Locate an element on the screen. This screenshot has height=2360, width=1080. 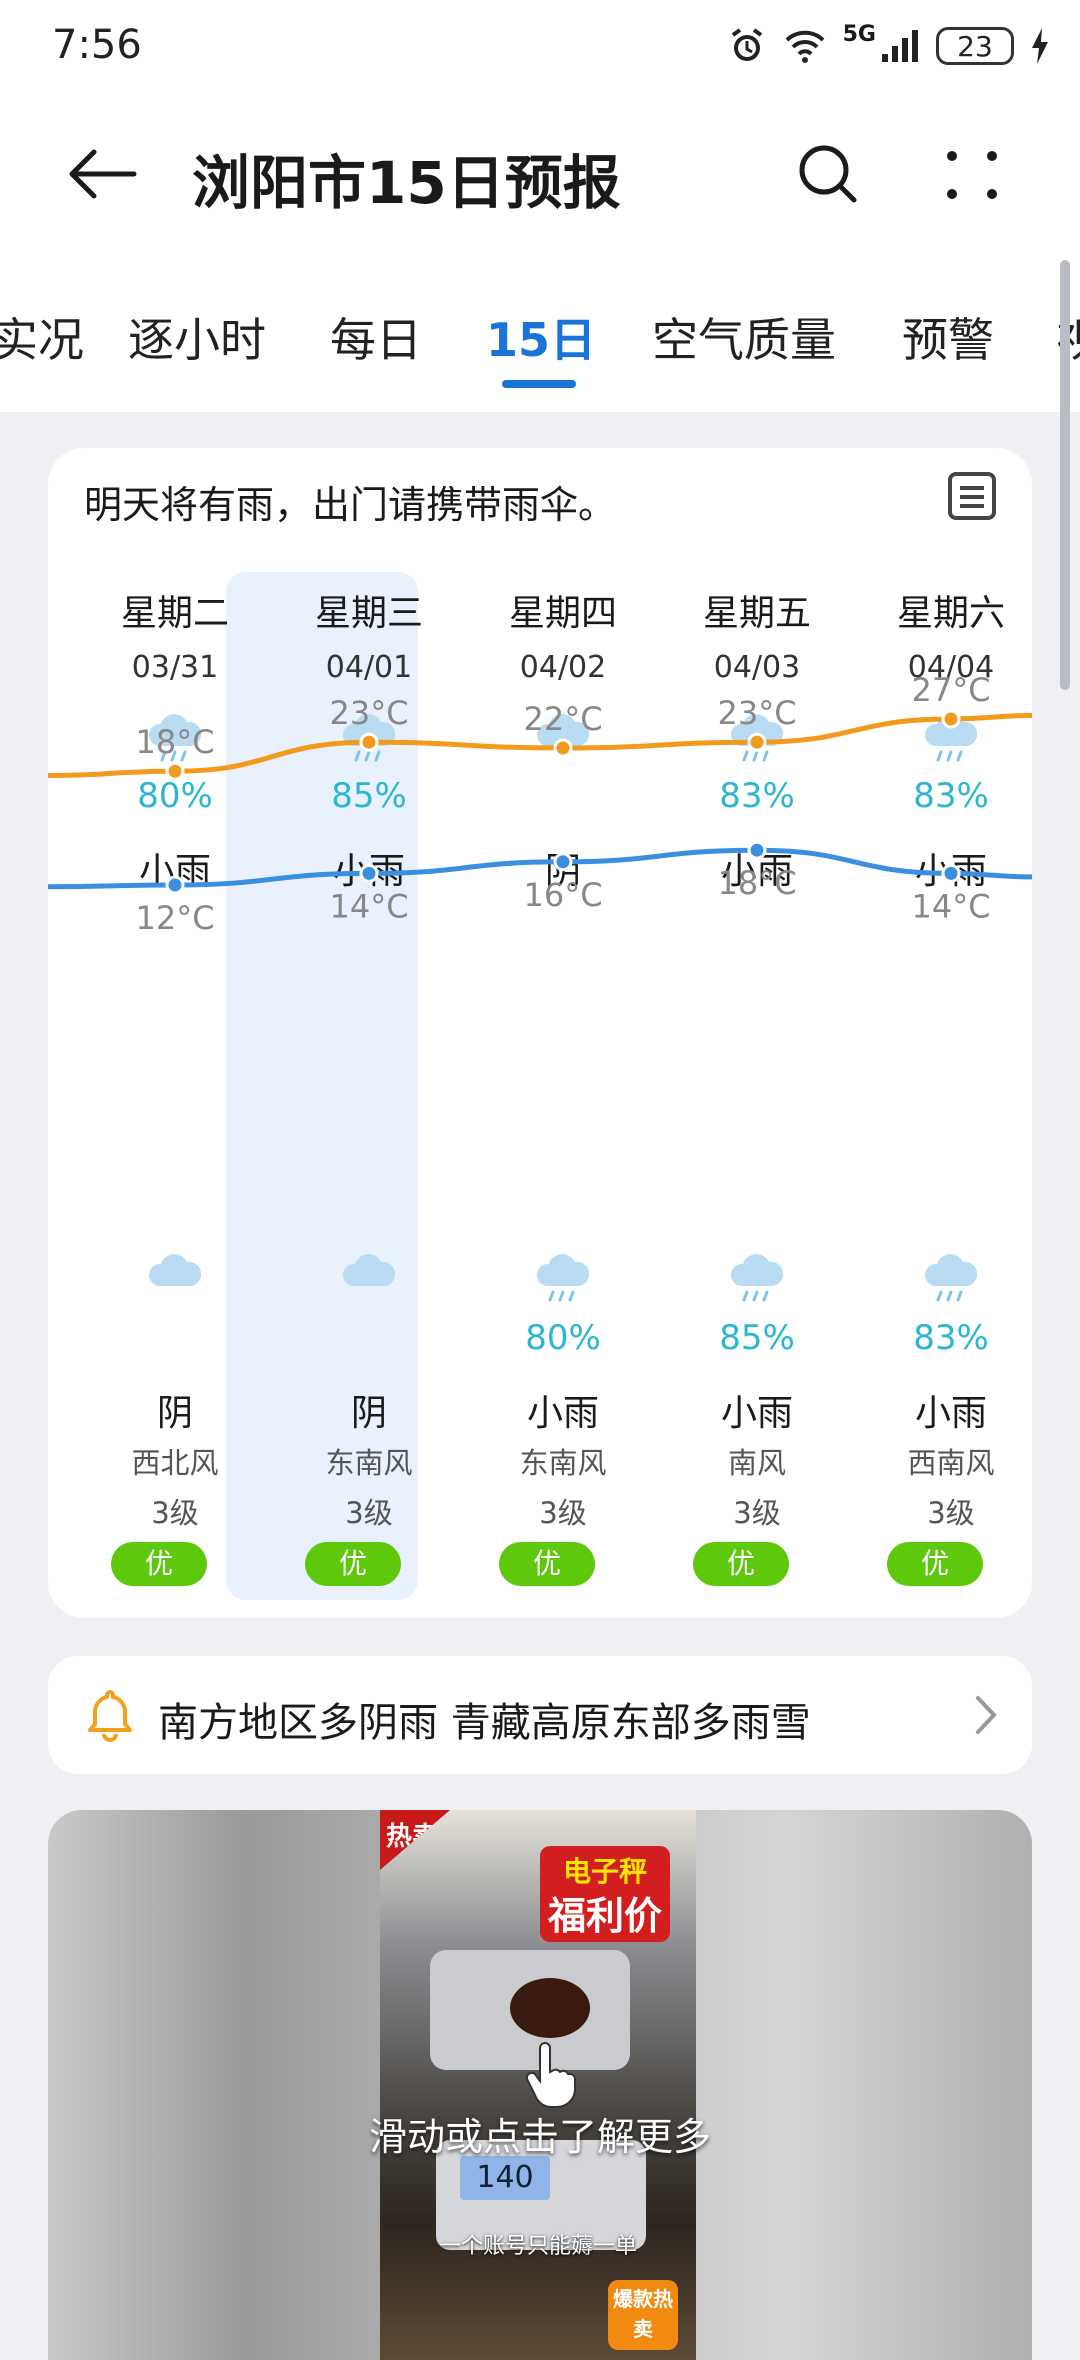
search-icon is located at coordinates (828, 174).